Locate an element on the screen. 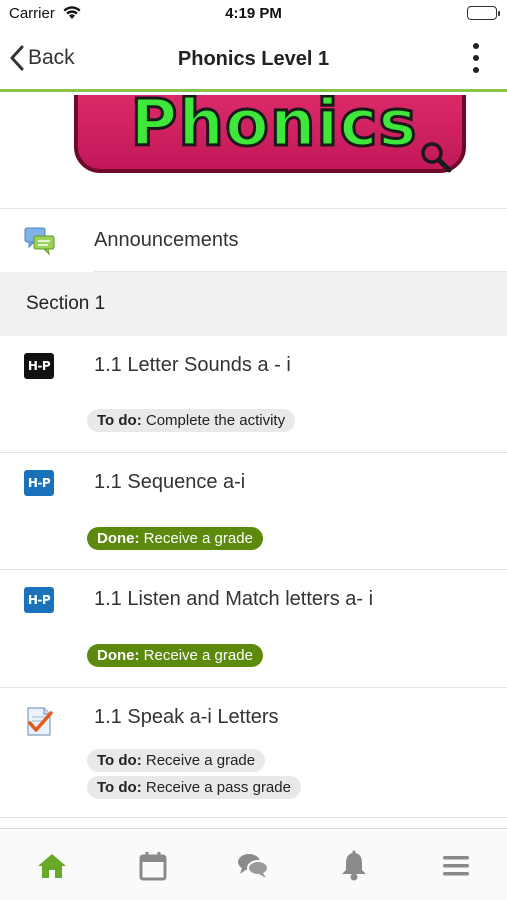  chat-bubbles-icon is located at coordinates (253, 866).